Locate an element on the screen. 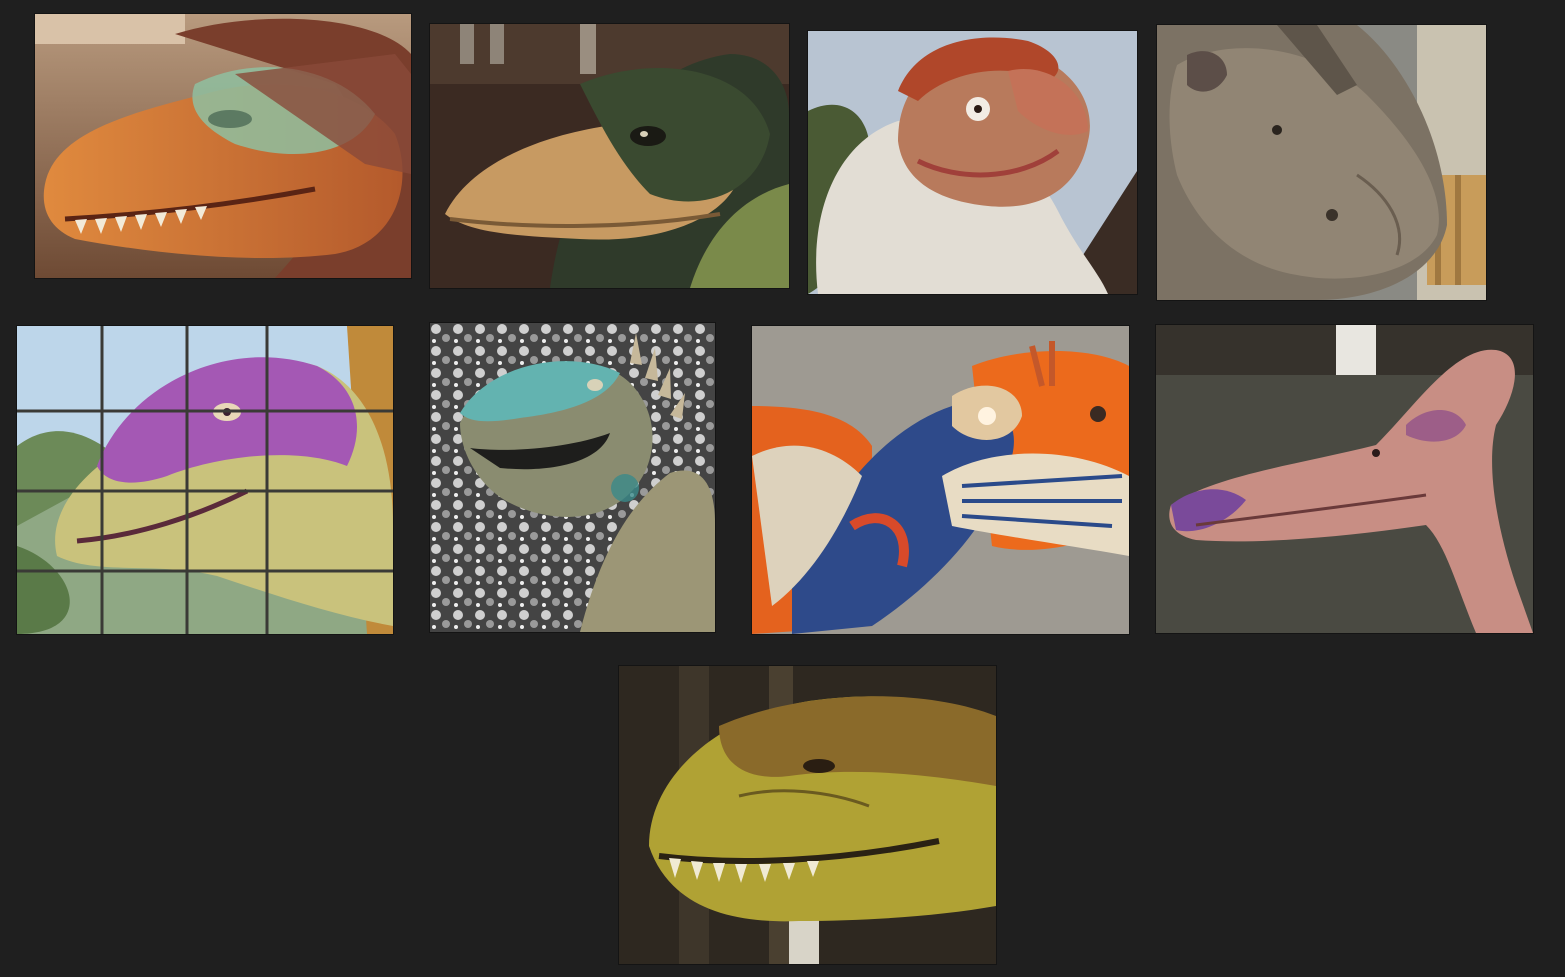  pink-pterosaur-head-icon is located at coordinates (1344, 479).